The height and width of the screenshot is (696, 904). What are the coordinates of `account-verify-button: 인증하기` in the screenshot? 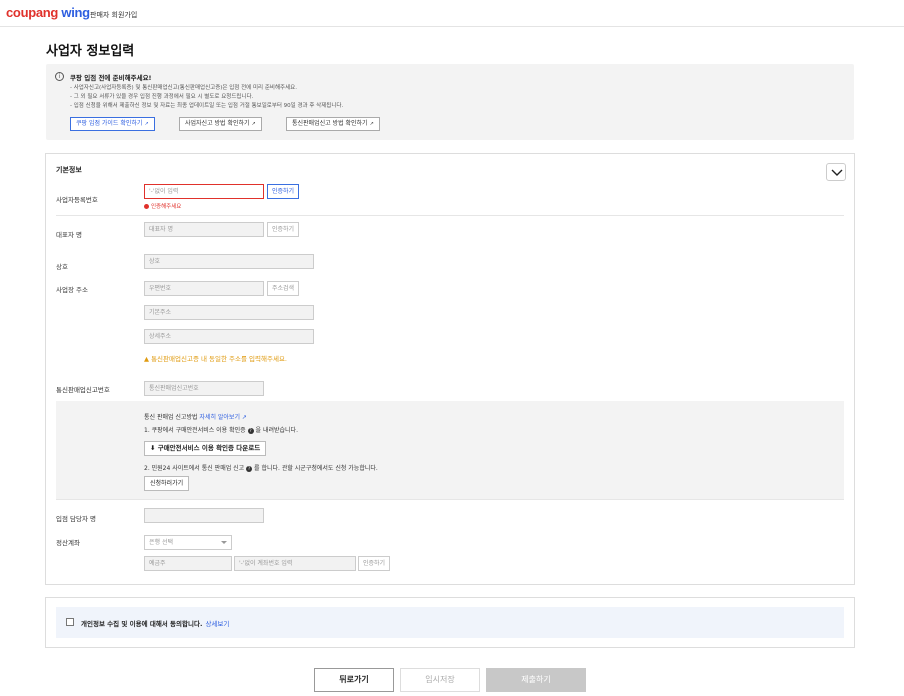 It's located at (374, 563).